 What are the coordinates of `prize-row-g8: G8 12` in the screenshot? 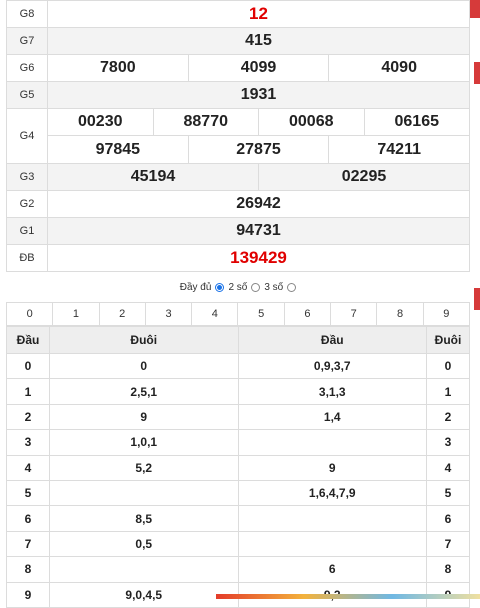 It's located at (238, 14).